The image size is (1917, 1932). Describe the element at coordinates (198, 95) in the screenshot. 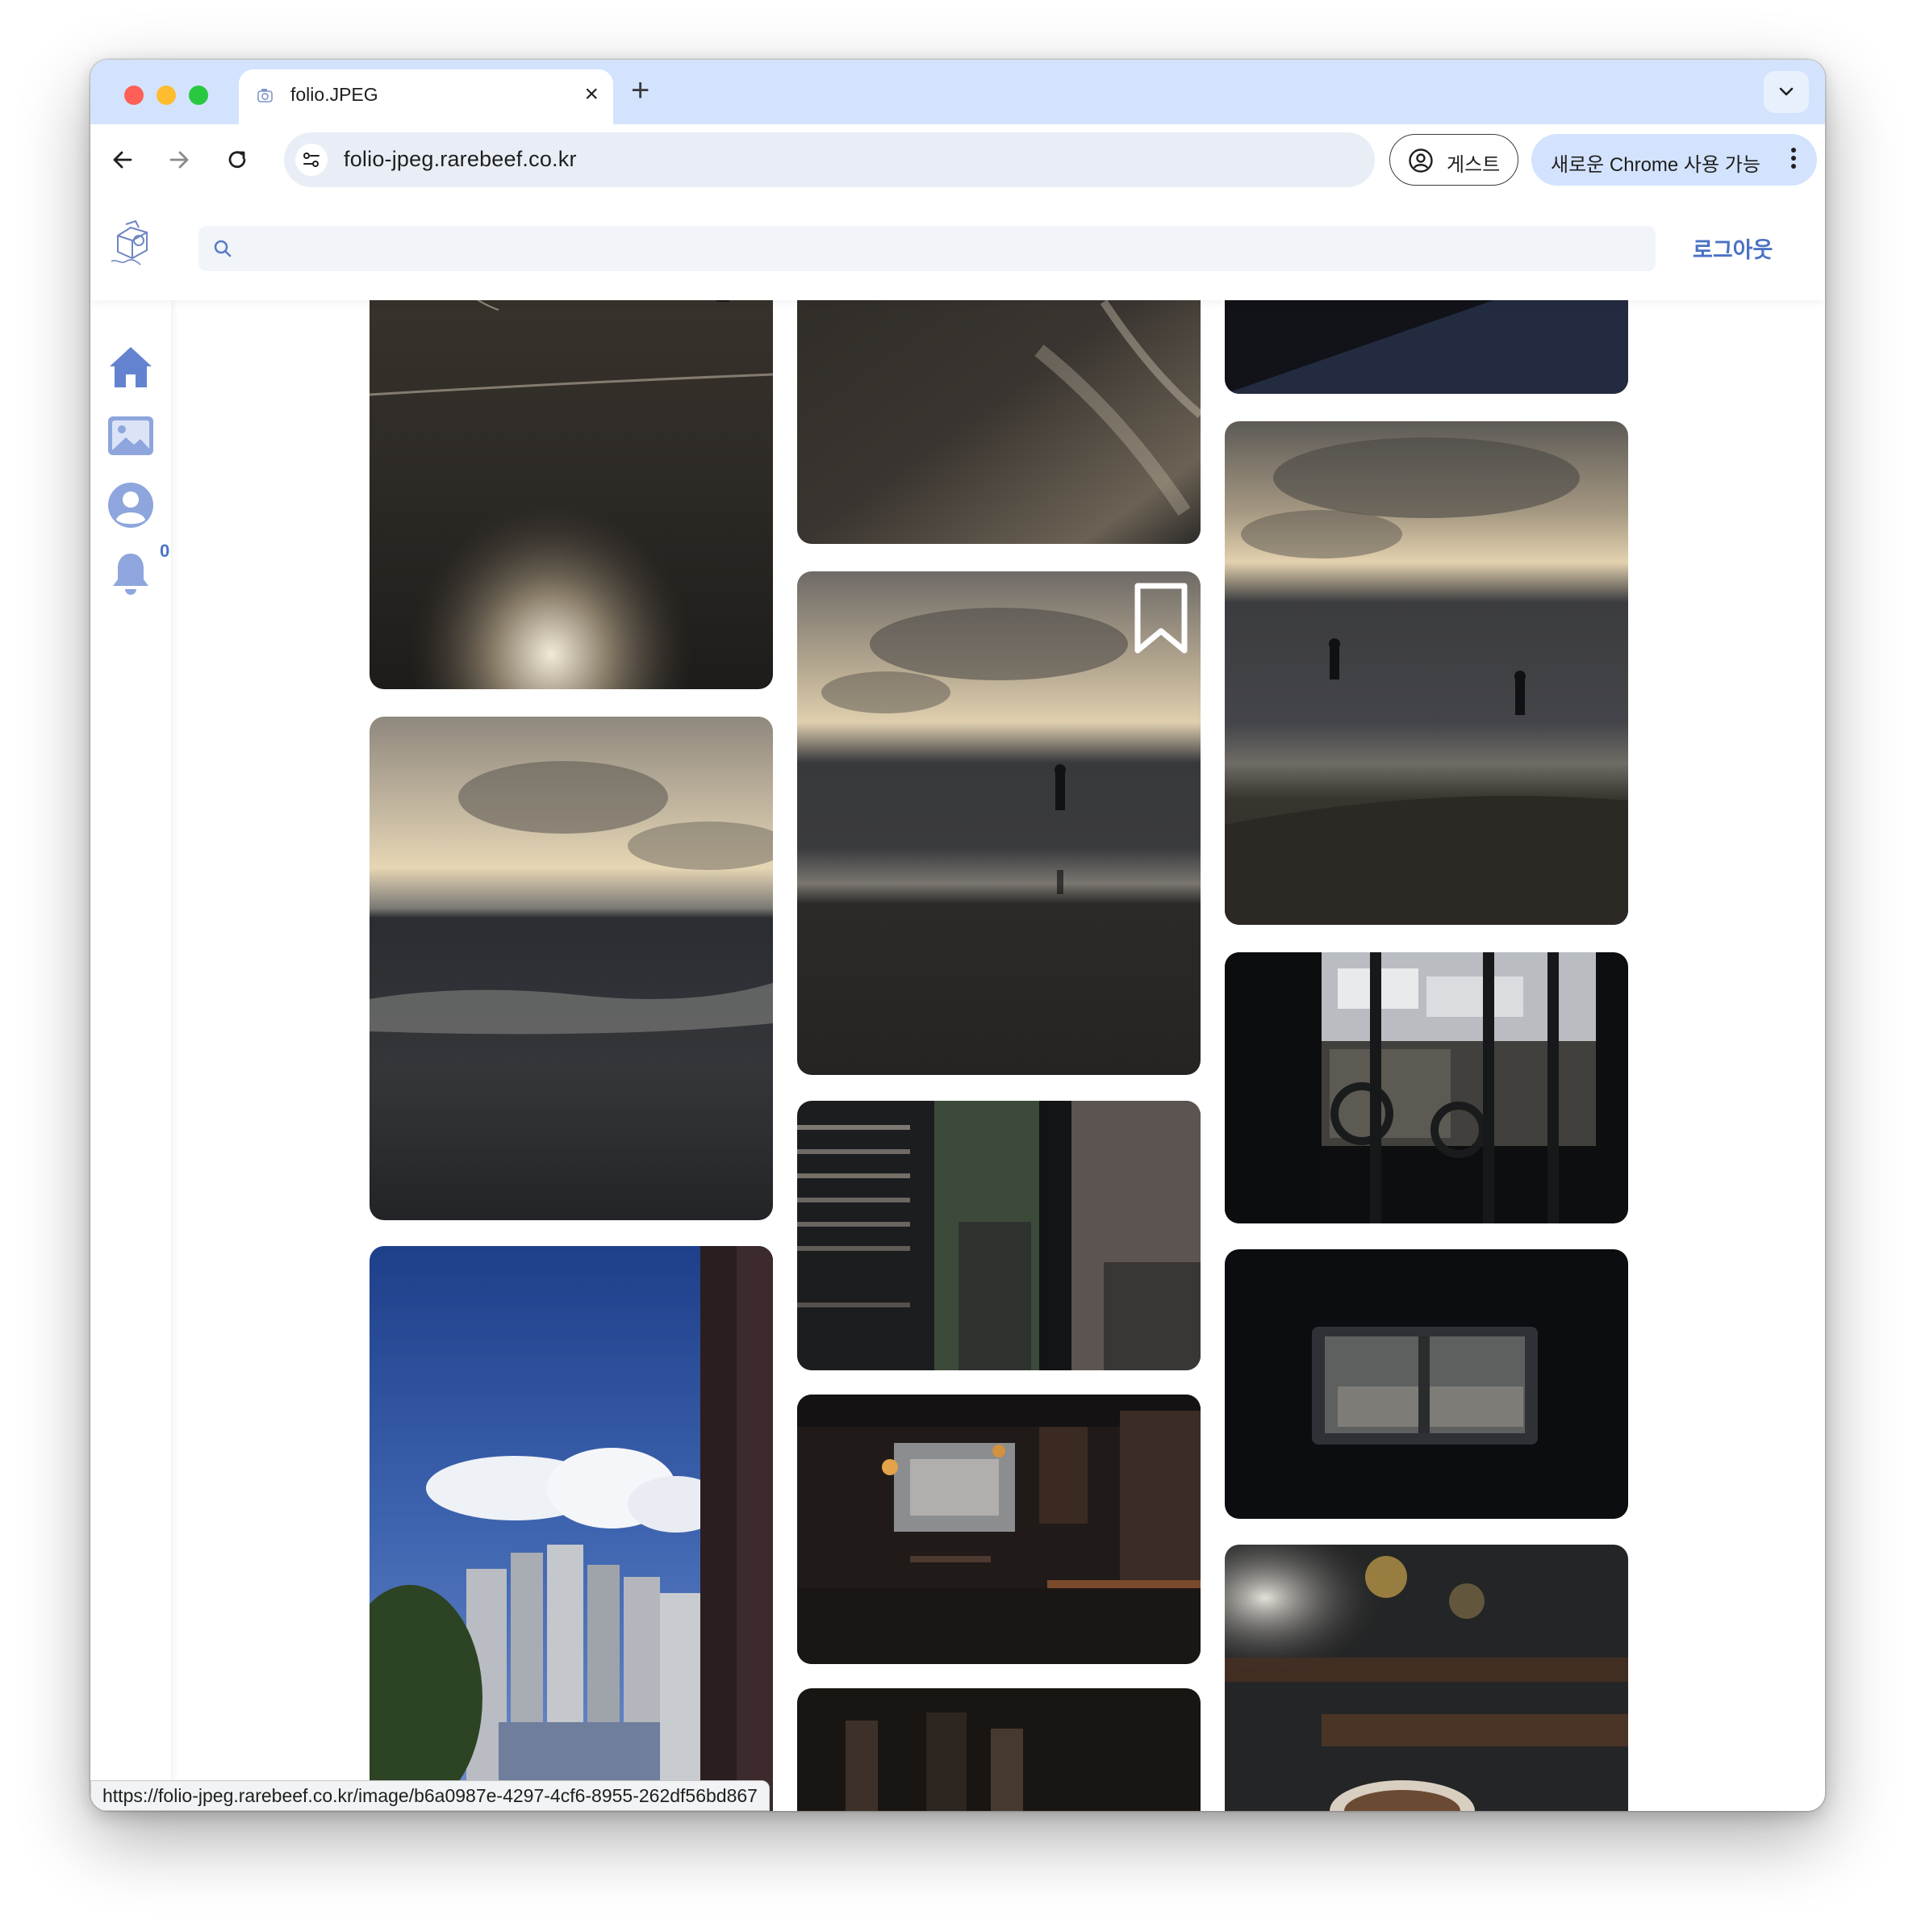

I see `maximize-window-button` at that location.